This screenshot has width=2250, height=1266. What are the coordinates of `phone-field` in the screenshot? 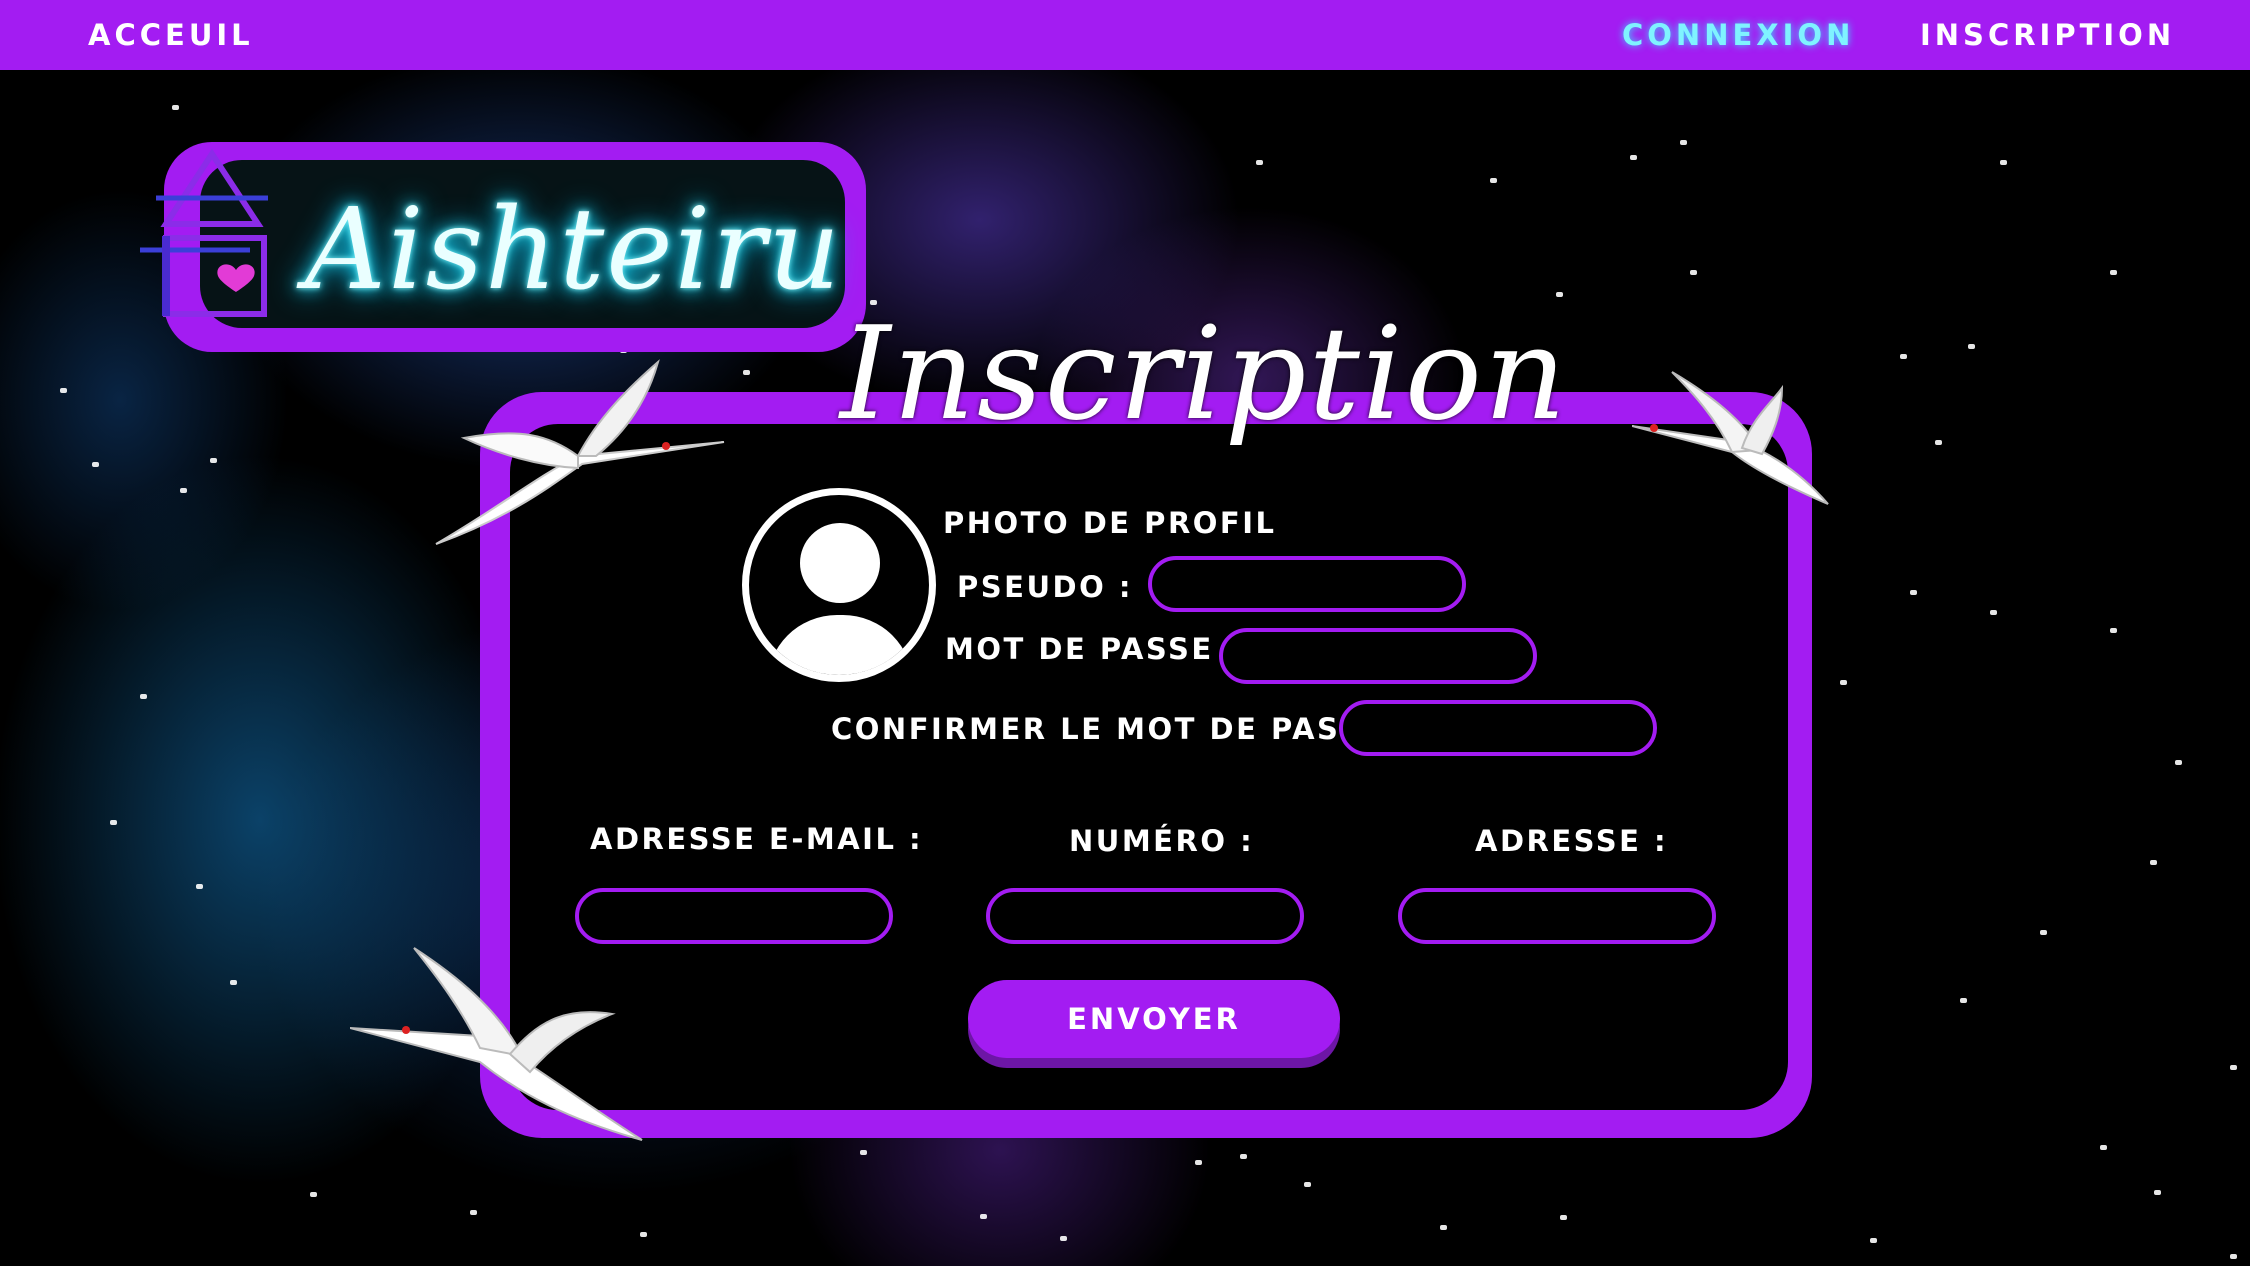 It's located at (1145, 916).